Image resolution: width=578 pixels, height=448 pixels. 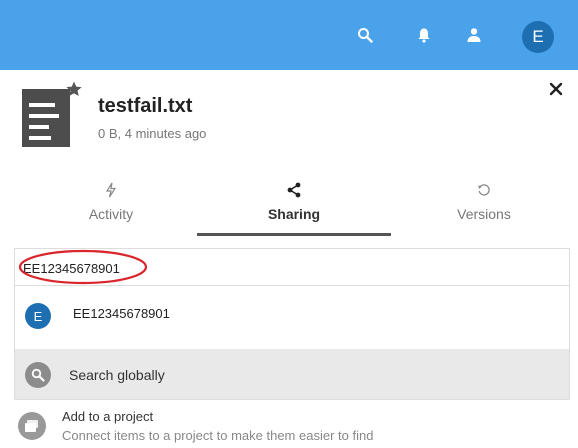 What do you see at coordinates (111, 192) in the screenshot?
I see `flash-icon` at bounding box center [111, 192].